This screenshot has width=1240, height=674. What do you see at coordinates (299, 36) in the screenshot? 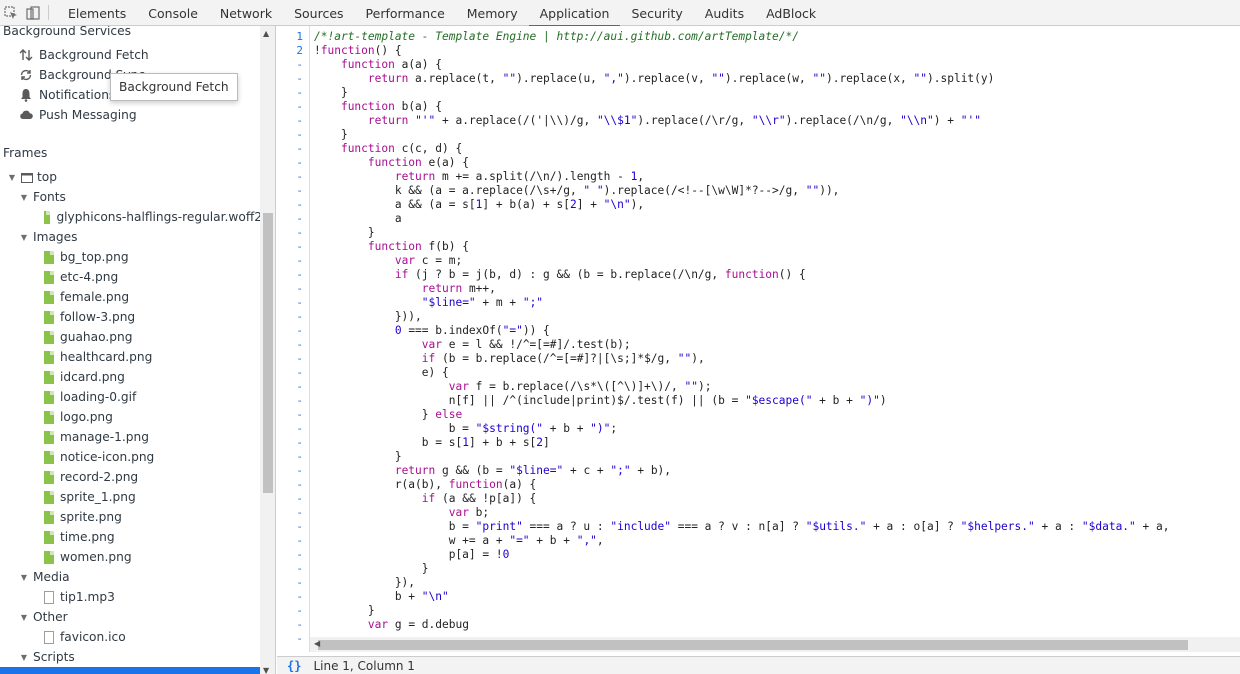
I see `line-number: 1` at bounding box center [299, 36].